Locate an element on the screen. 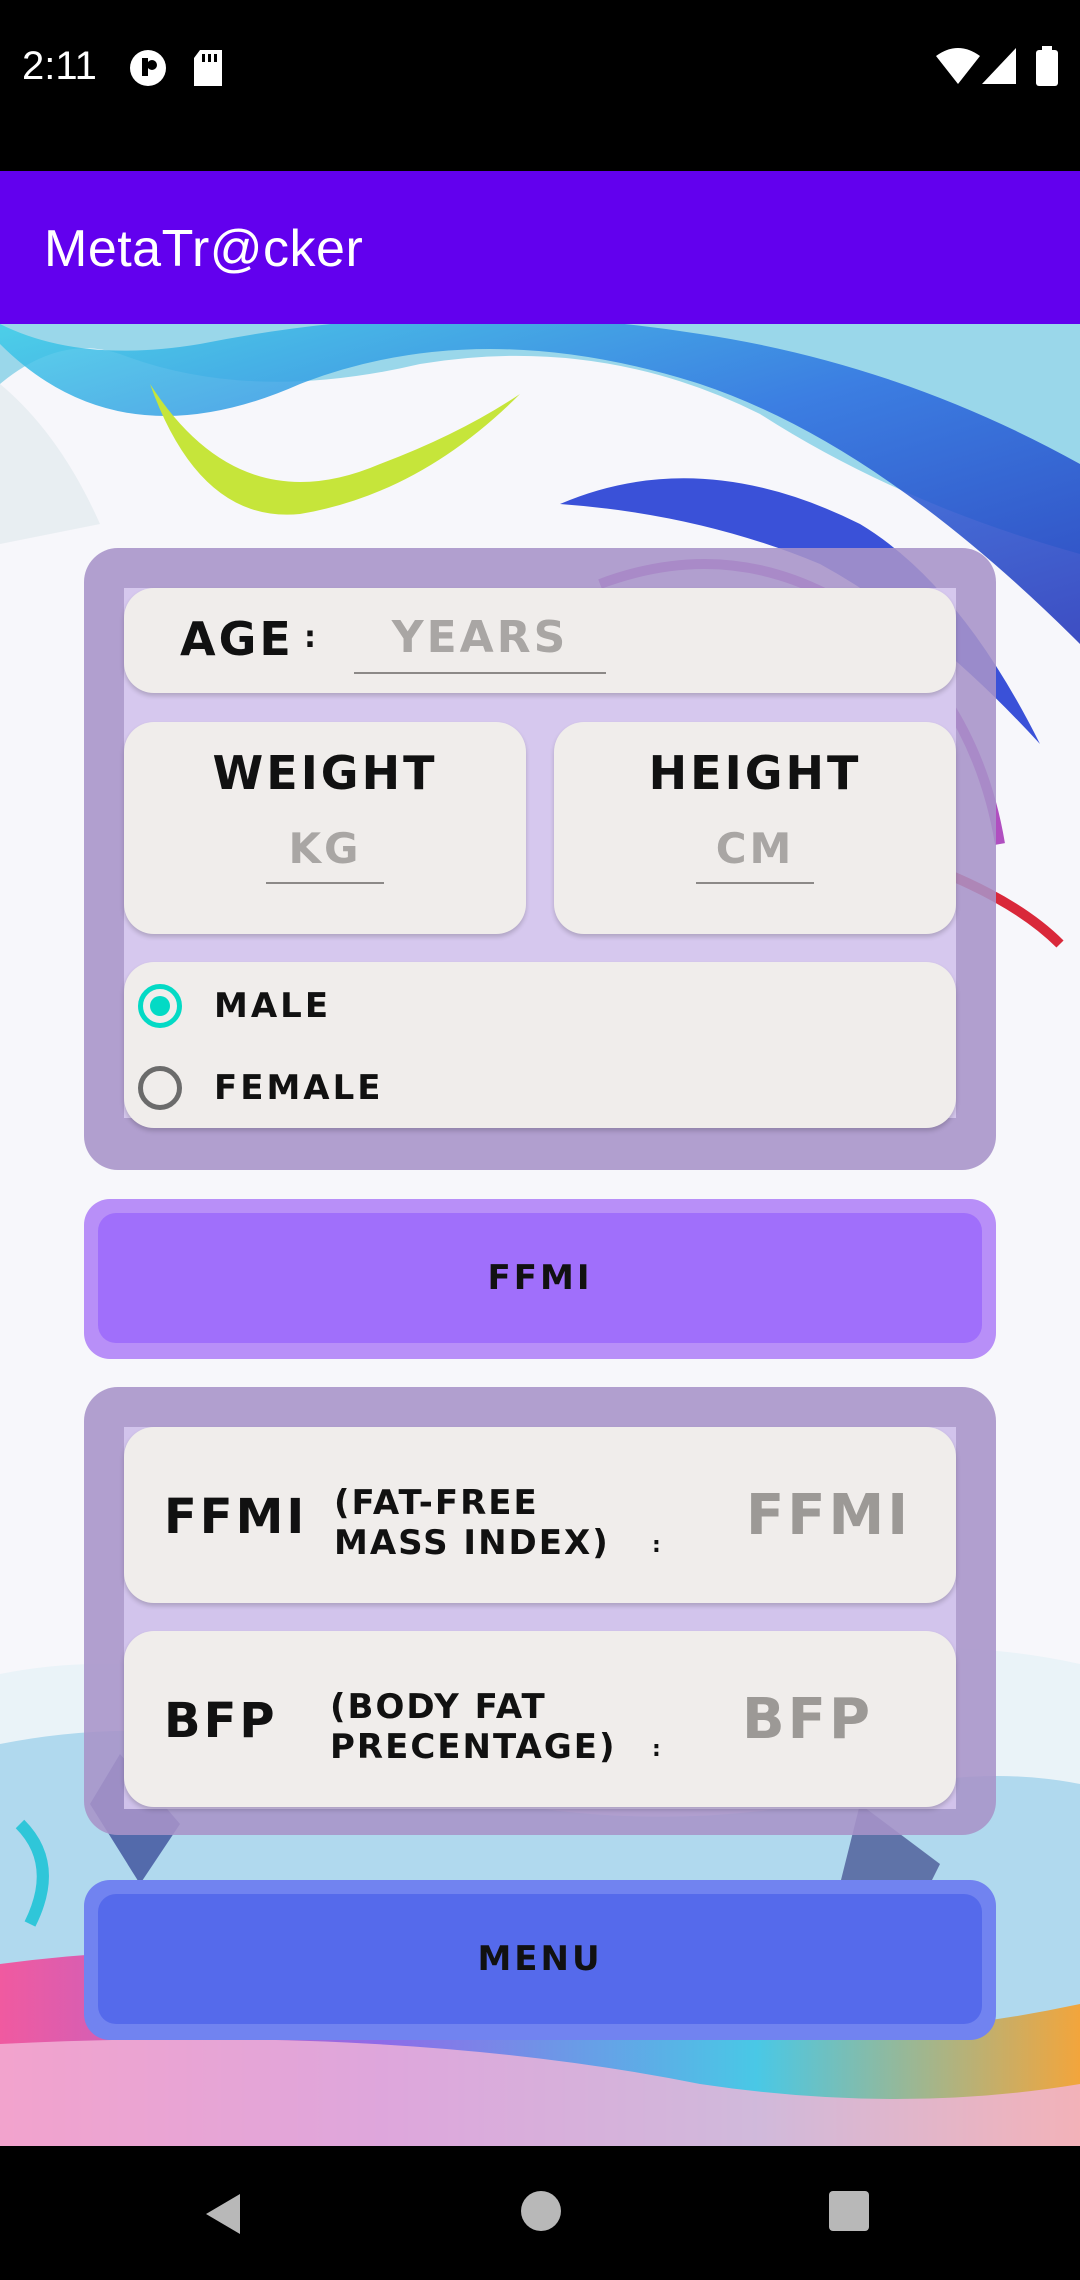 The width and height of the screenshot is (1080, 2280). bfp-abbr: BFP is located at coordinates (221, 1721).